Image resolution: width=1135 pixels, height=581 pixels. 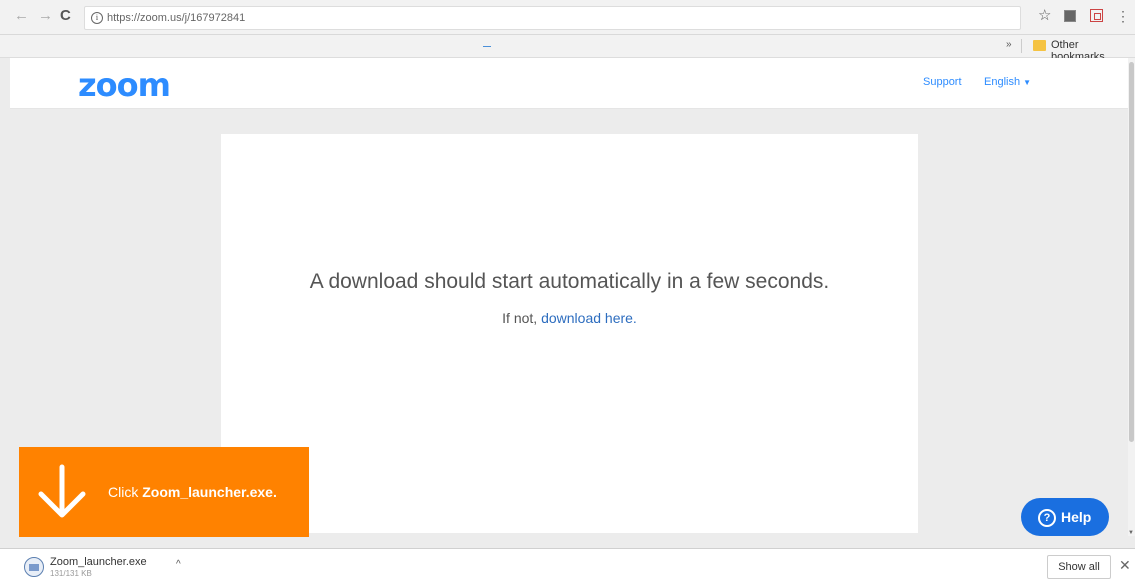 What do you see at coordinates (124, 85) in the screenshot?
I see `zoom-logo: zoom` at bounding box center [124, 85].